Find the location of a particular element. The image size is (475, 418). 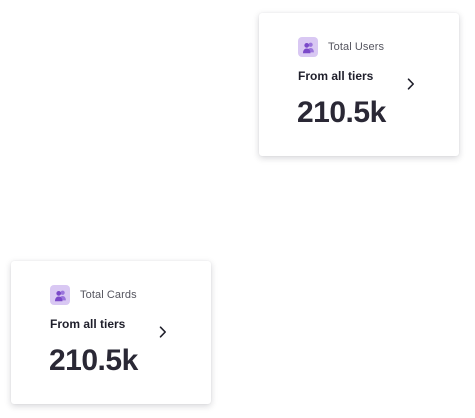

total-users-card: Total Users From all tiers 210.5k is located at coordinates (359, 84).